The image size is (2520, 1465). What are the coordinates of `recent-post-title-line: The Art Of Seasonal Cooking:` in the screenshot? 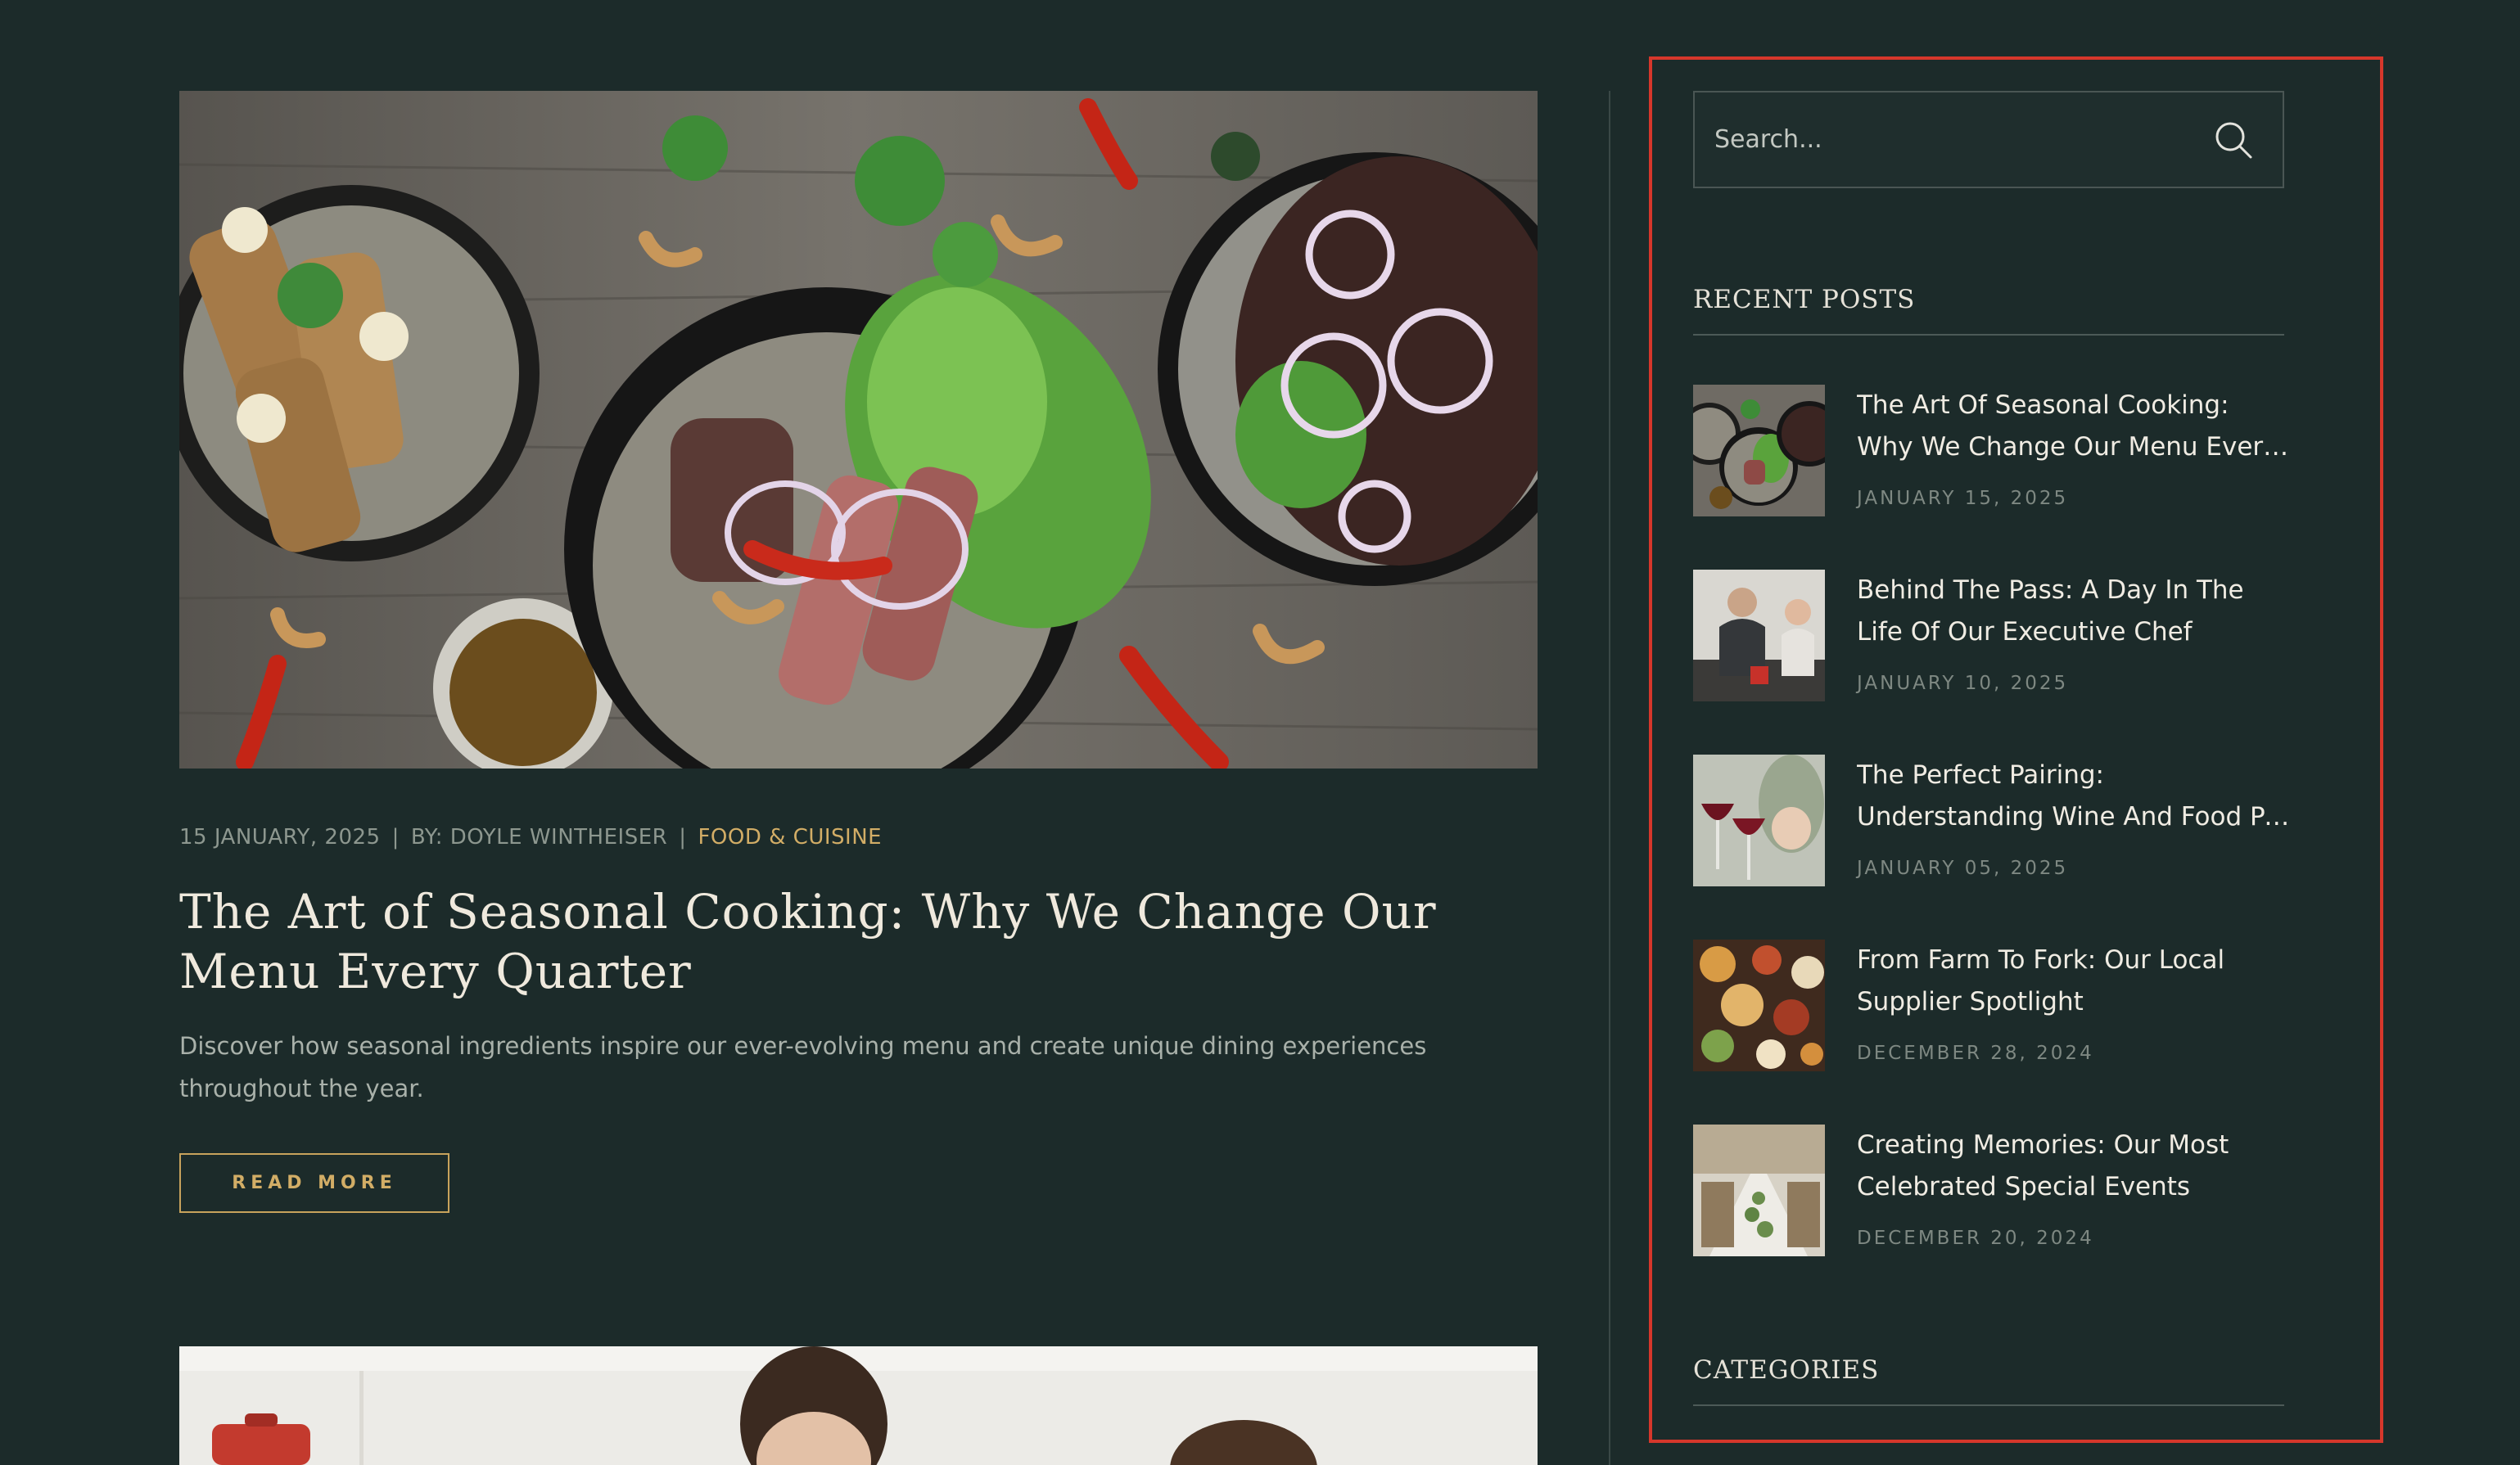 It's located at (2043, 405).